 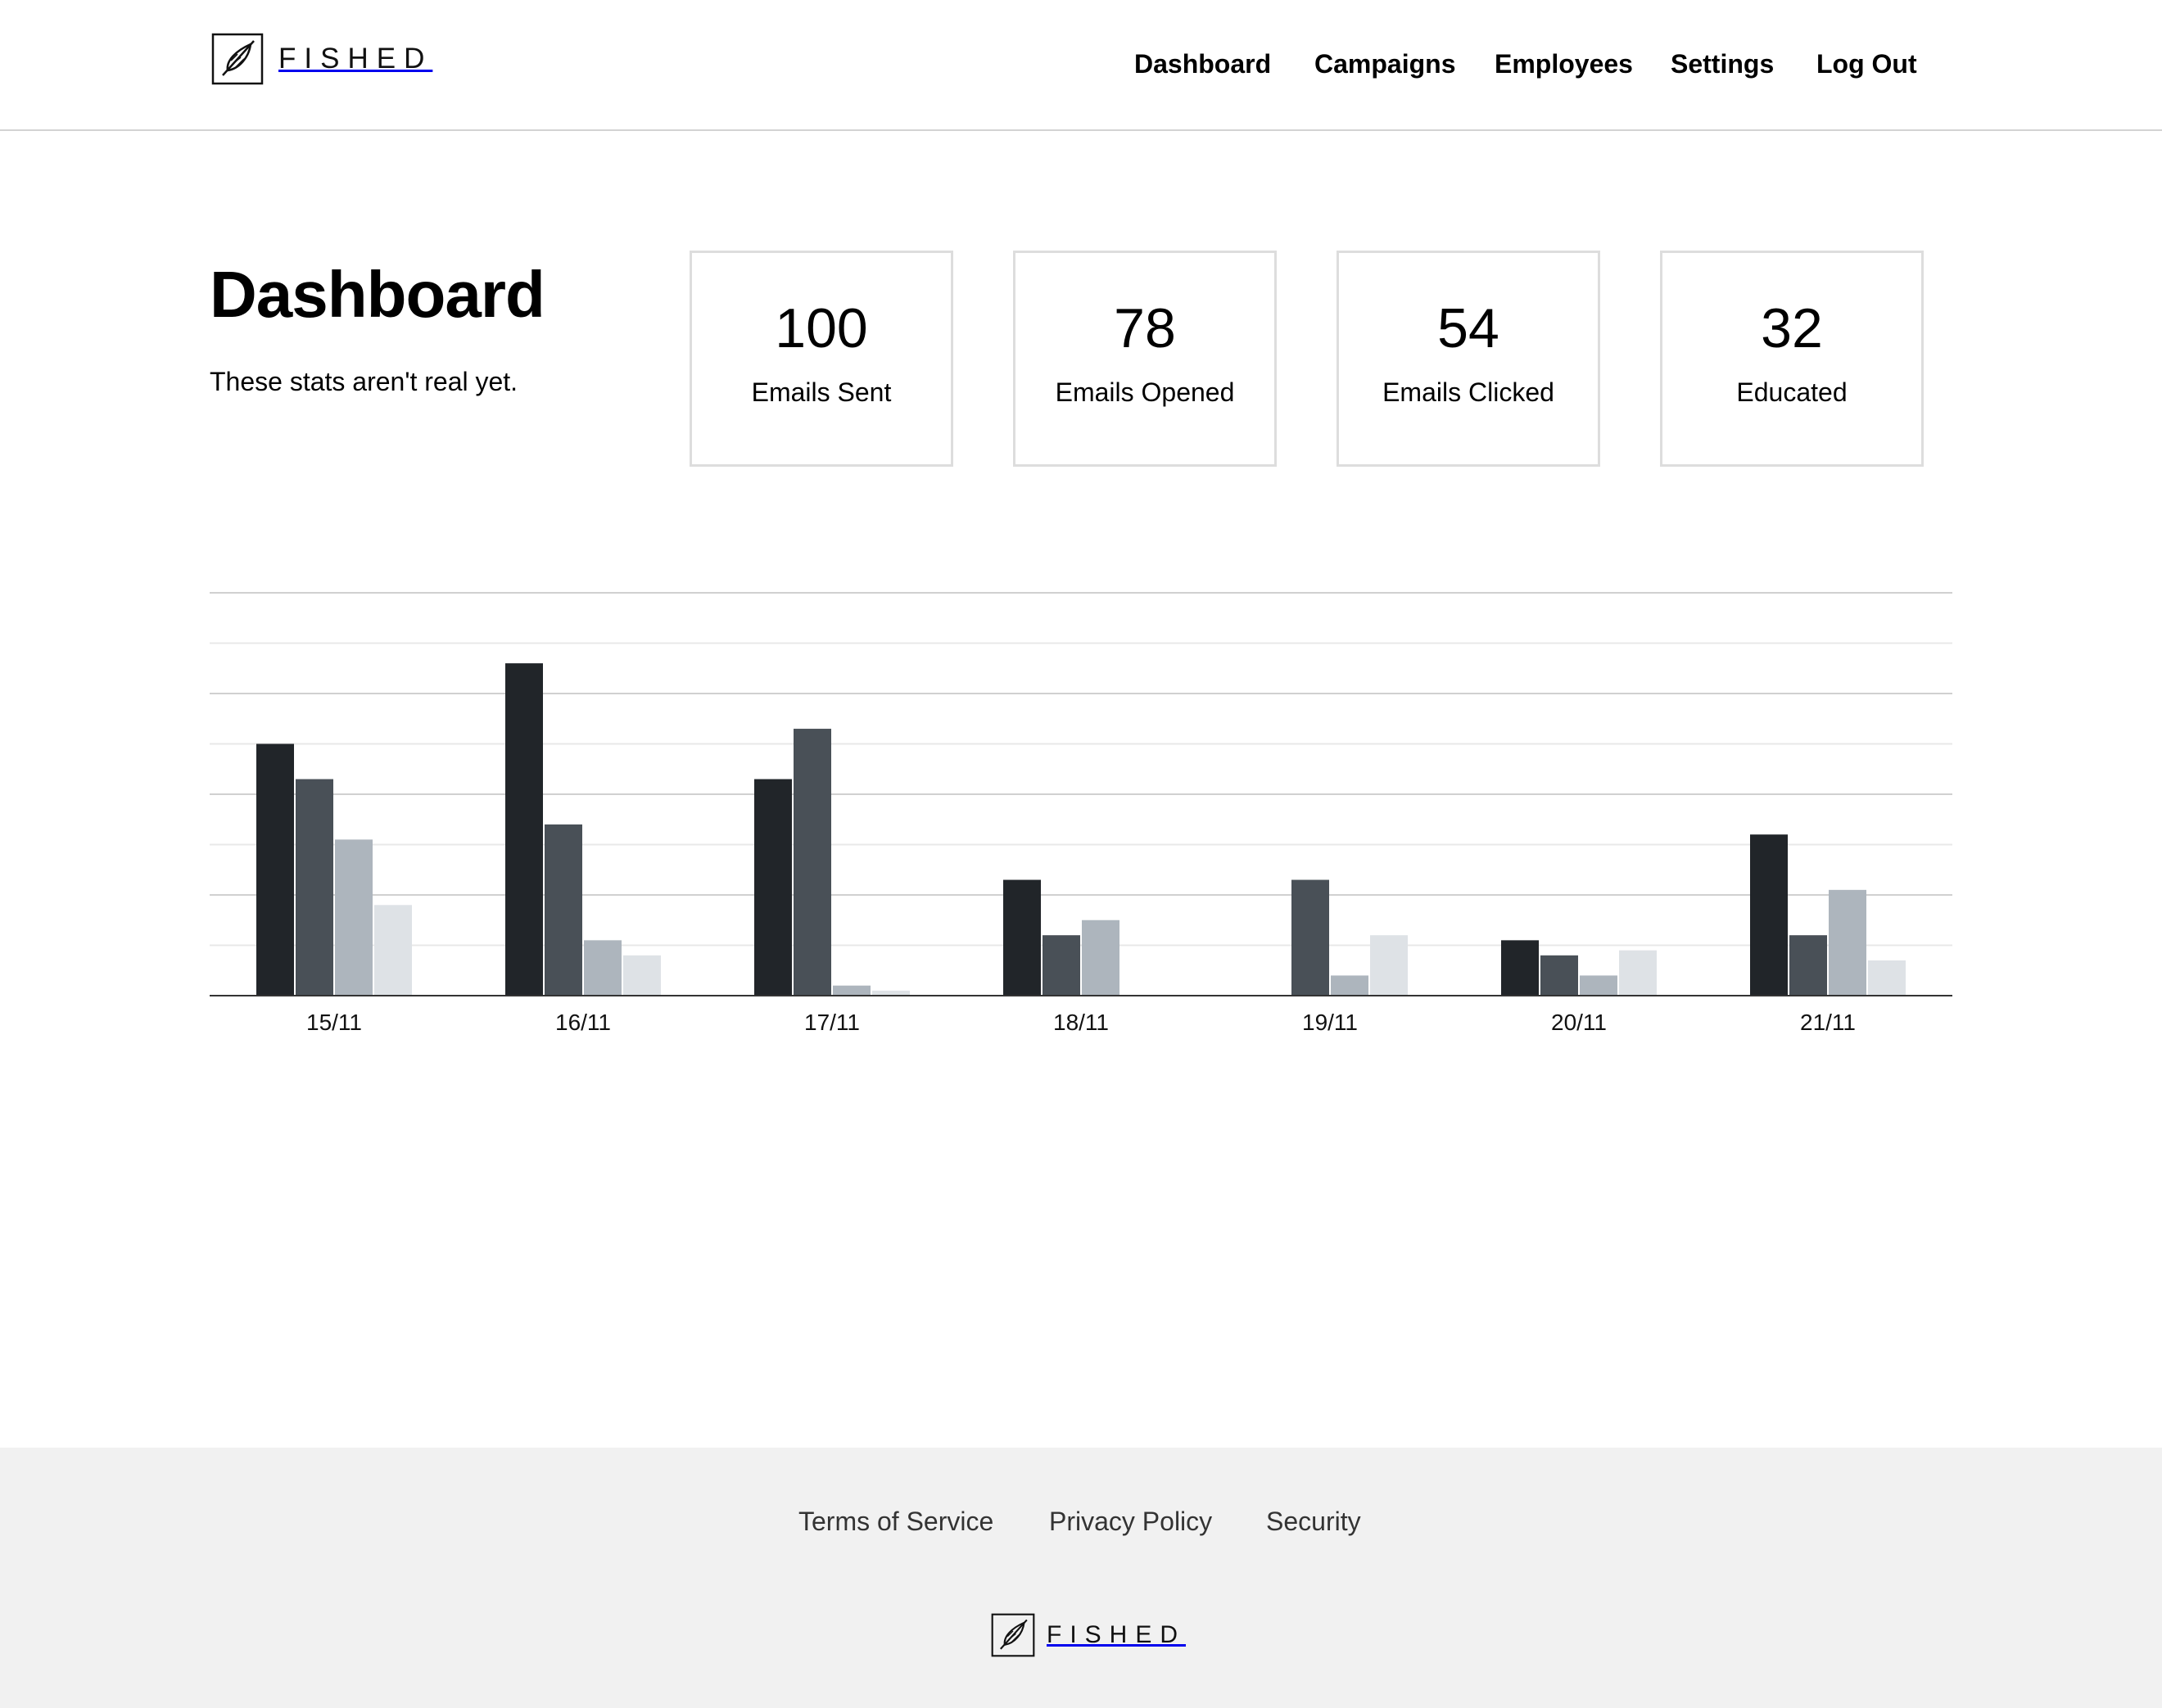 I want to click on stat-card-educated: 32 Educated, so click(x=1792, y=359).